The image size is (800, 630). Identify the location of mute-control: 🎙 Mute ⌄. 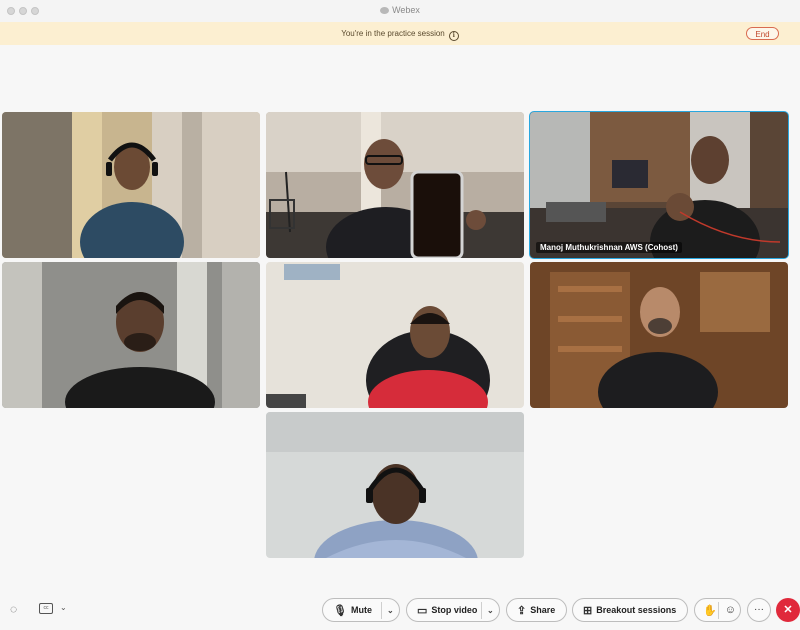
(361, 610).